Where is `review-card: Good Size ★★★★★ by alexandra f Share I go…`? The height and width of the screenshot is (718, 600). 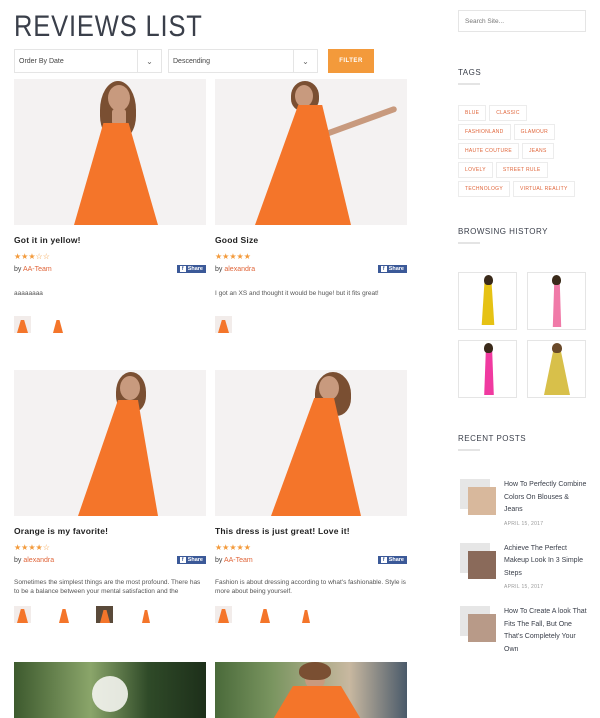 review-card: Good Size ★★★★★ by alexandra f Share I go… is located at coordinates (311, 206).